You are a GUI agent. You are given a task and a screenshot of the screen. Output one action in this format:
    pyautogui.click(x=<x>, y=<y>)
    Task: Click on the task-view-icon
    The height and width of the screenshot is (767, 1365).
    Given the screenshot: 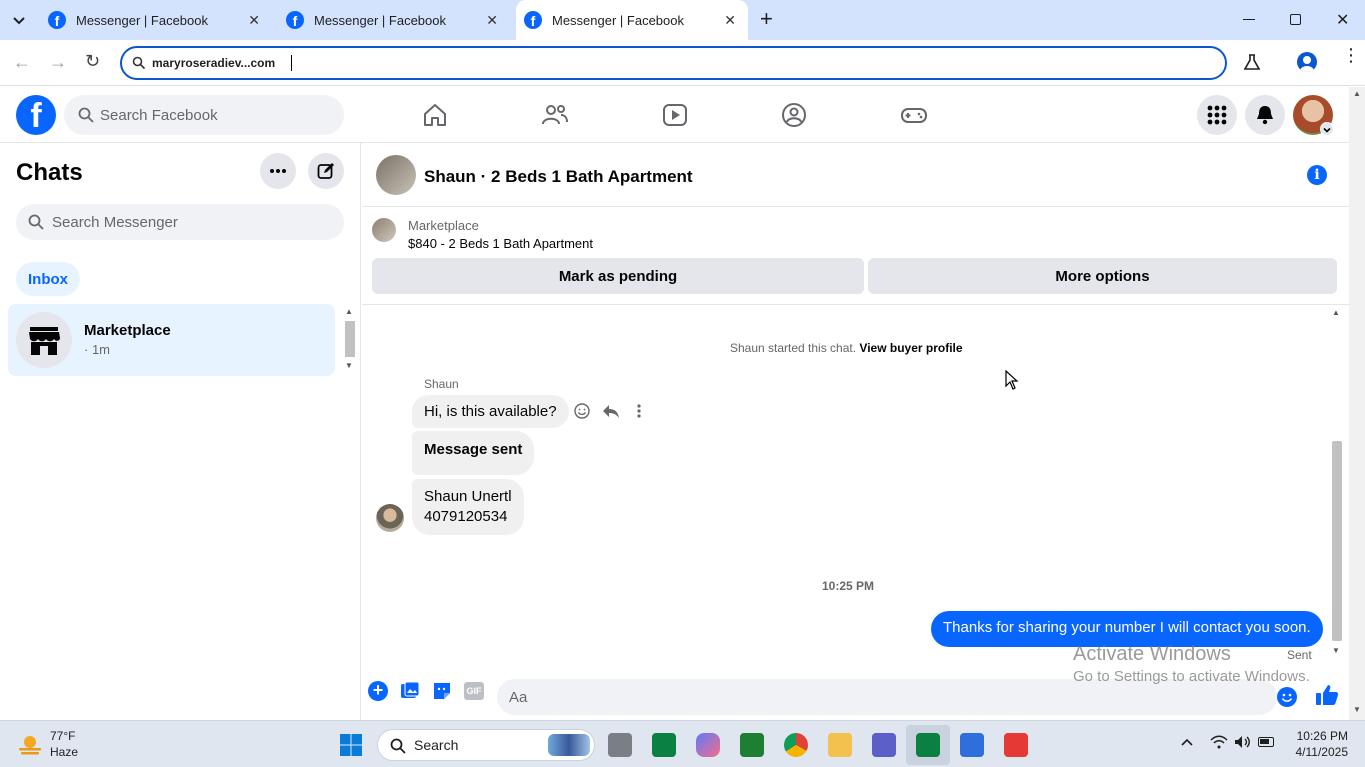 What is the action you would take?
    pyautogui.click(x=620, y=745)
    